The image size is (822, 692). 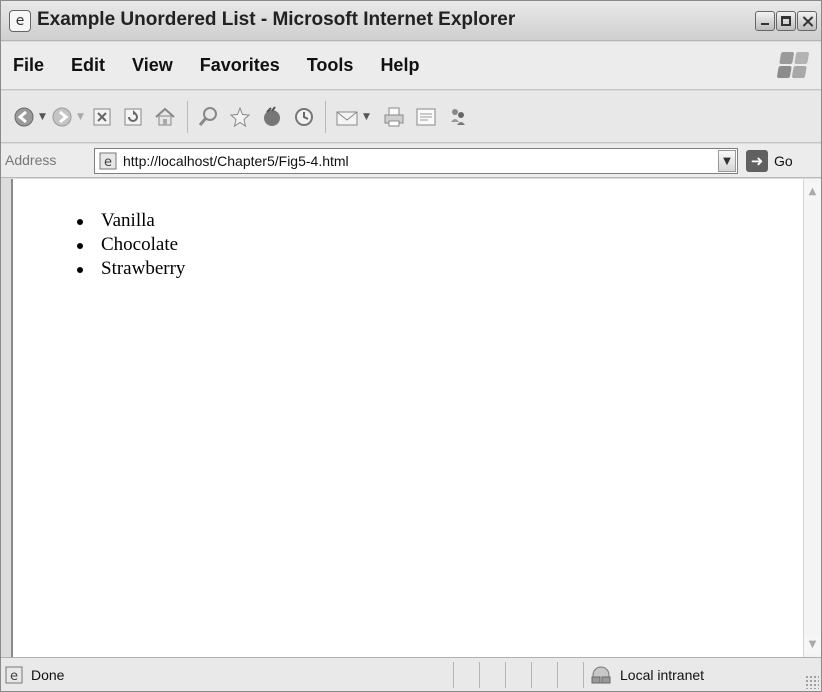 I want to click on scroll-up-button: ▲, so click(x=812, y=191).